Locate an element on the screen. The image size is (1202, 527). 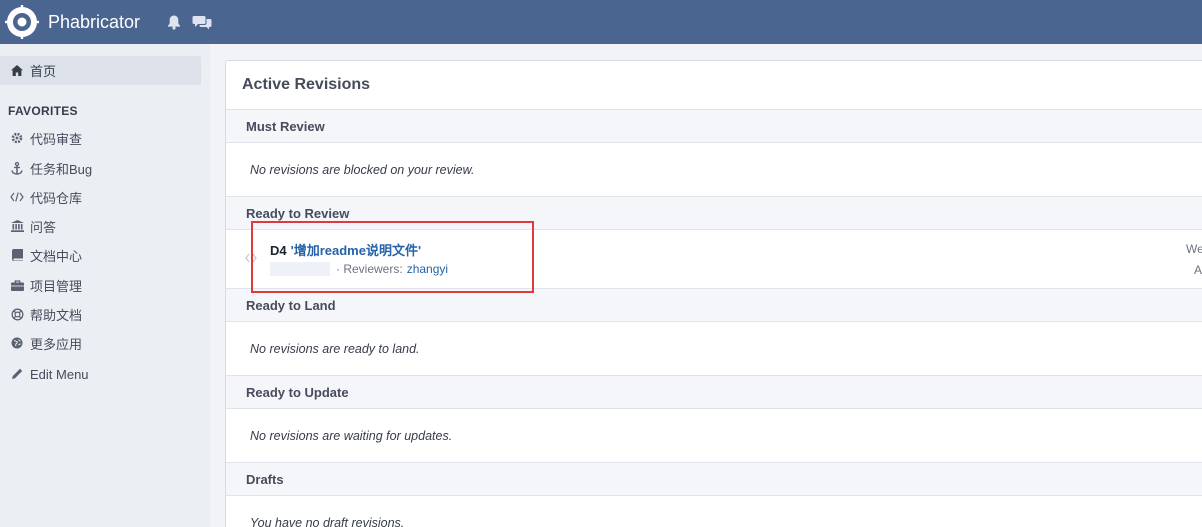
top-navigation-bar: Phabricator is located at coordinates (601, 22).